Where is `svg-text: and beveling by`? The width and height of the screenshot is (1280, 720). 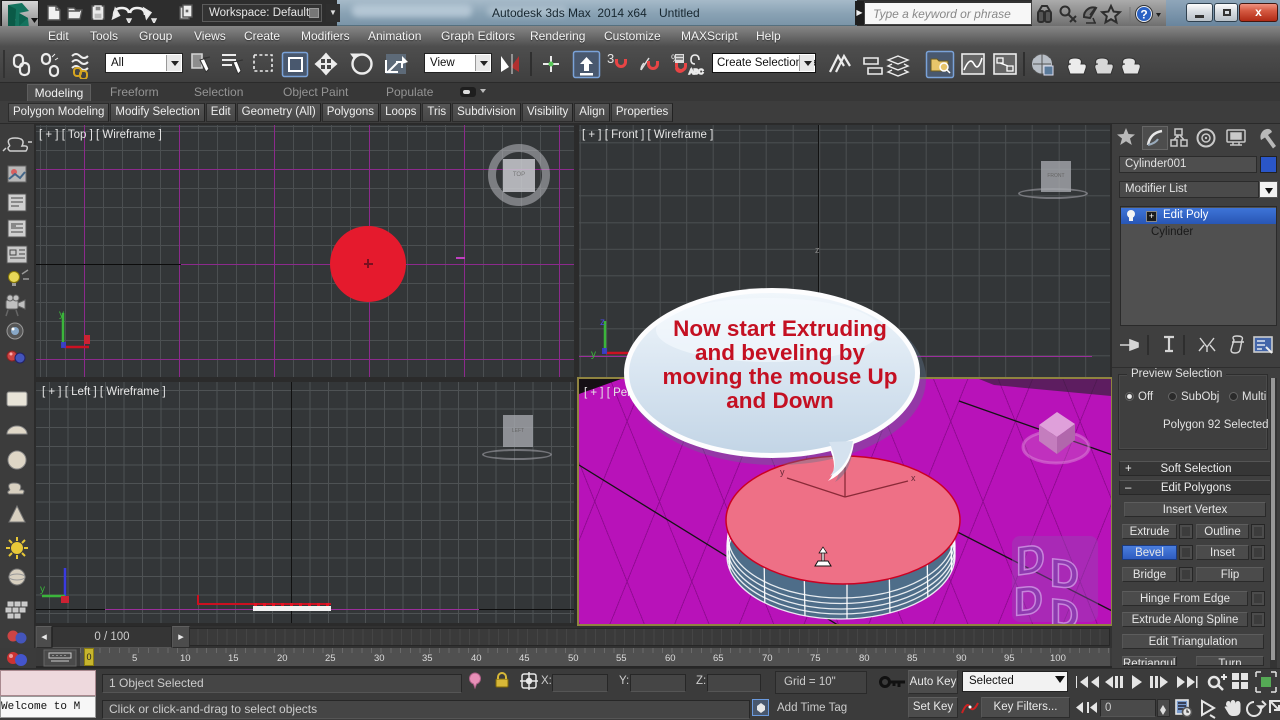
svg-text: and beveling by is located at coordinates (780, 352).